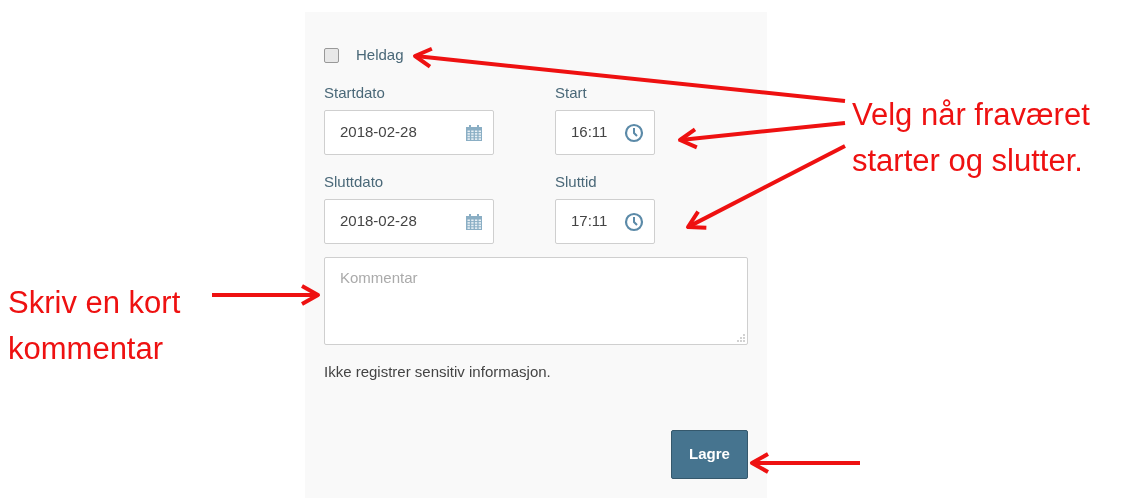 The width and height of the screenshot is (1126, 498). What do you see at coordinates (95, 326) in the screenshot?
I see `annotation-text: Skriv en kort kommentar` at bounding box center [95, 326].